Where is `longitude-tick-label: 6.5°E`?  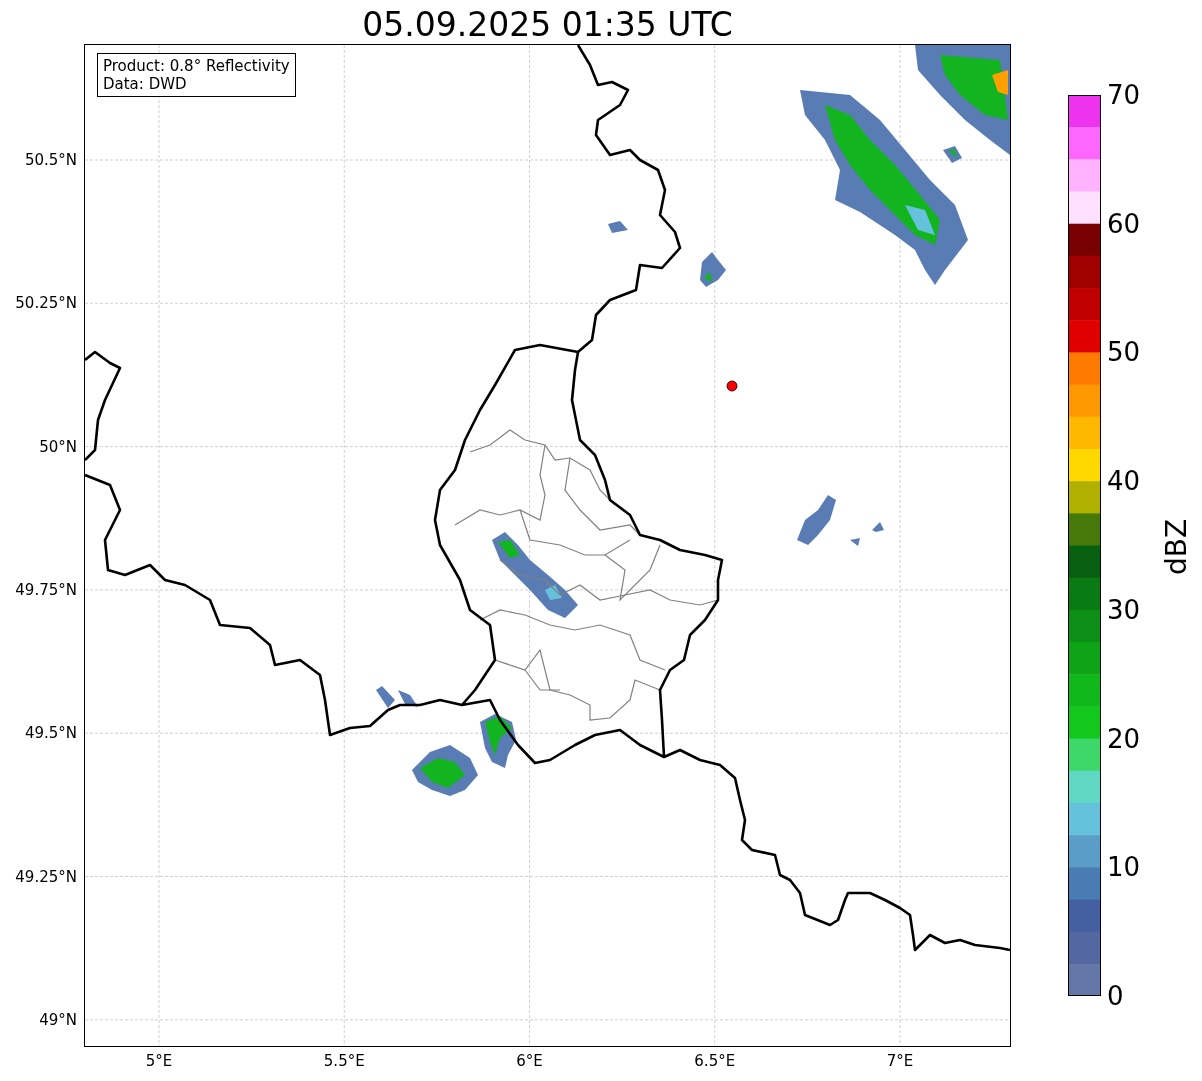
longitude-tick-label: 6.5°E is located at coordinates (715, 1061).